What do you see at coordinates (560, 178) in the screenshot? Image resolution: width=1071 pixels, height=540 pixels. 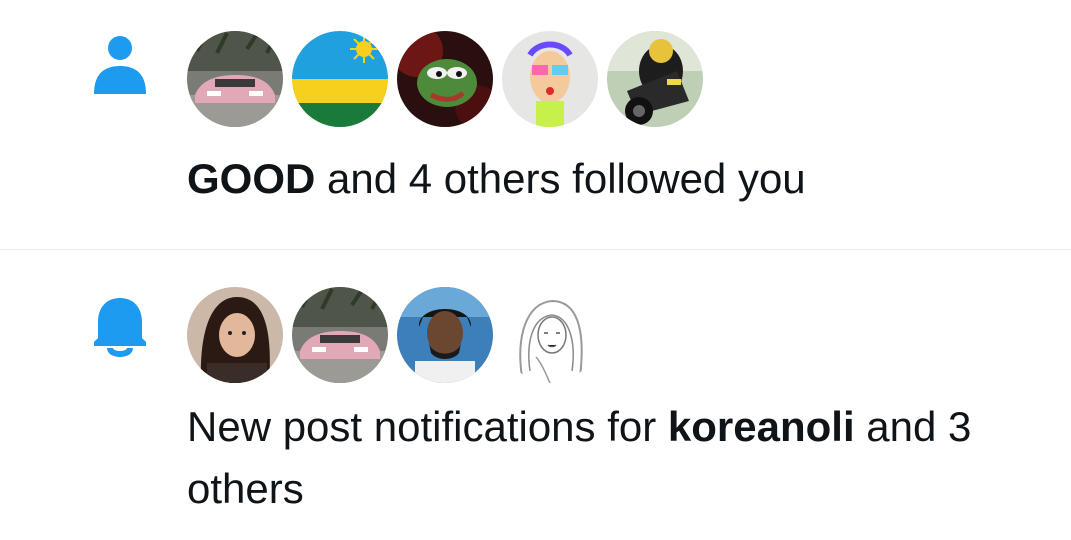 I see `notification-suffix: and 4 others followed you` at bounding box center [560, 178].